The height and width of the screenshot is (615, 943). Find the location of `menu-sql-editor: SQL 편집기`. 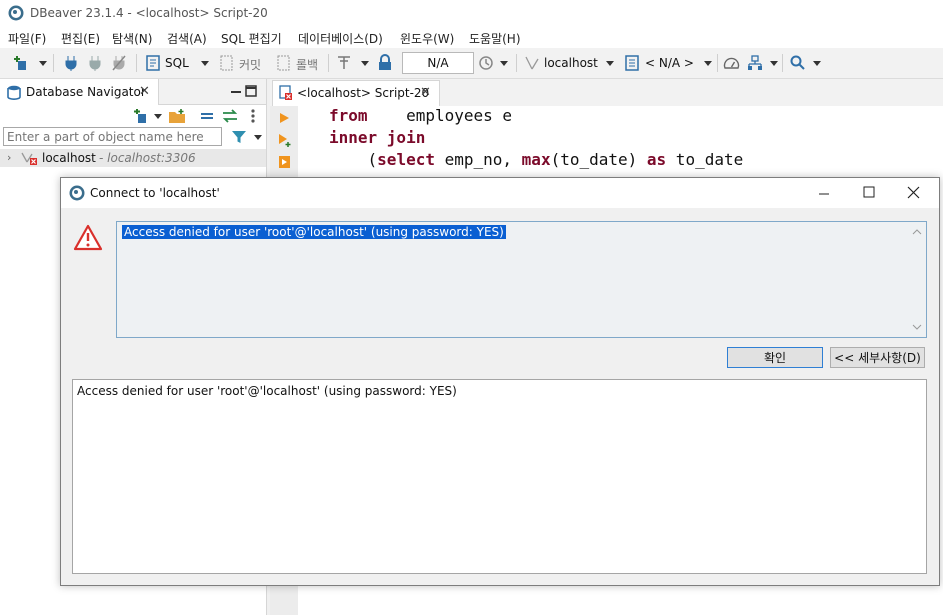

menu-sql-editor: SQL 편집기 is located at coordinates (251, 38).